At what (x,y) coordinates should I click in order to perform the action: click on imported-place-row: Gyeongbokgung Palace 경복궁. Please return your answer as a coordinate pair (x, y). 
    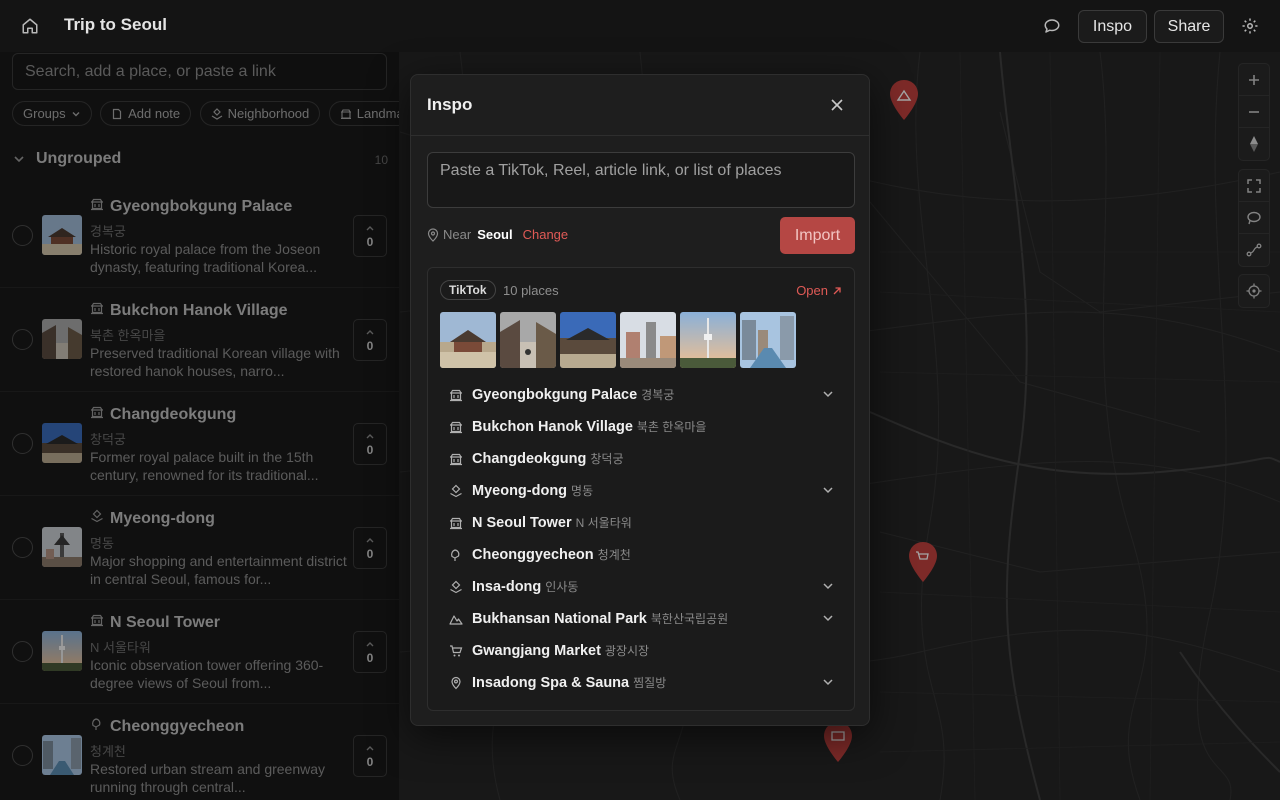
    Looking at the image, I should click on (642, 394).